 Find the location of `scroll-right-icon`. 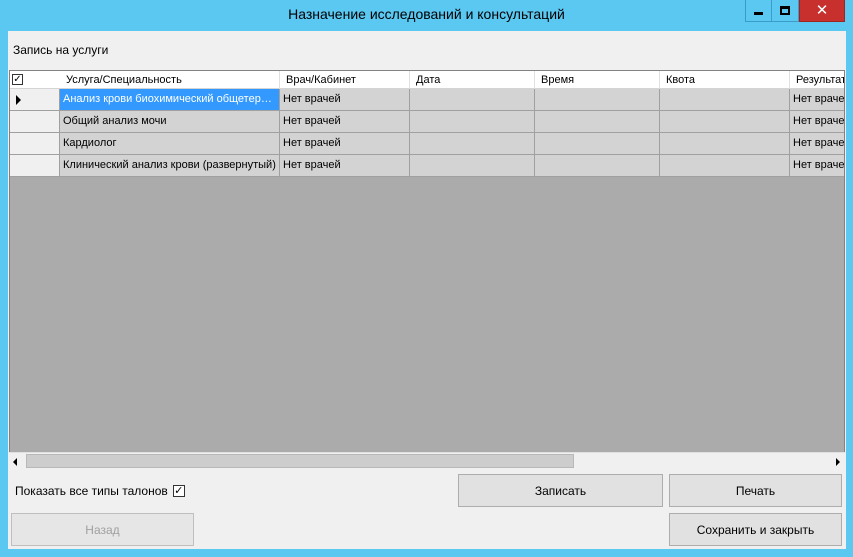

scroll-right-icon is located at coordinates (838, 462).